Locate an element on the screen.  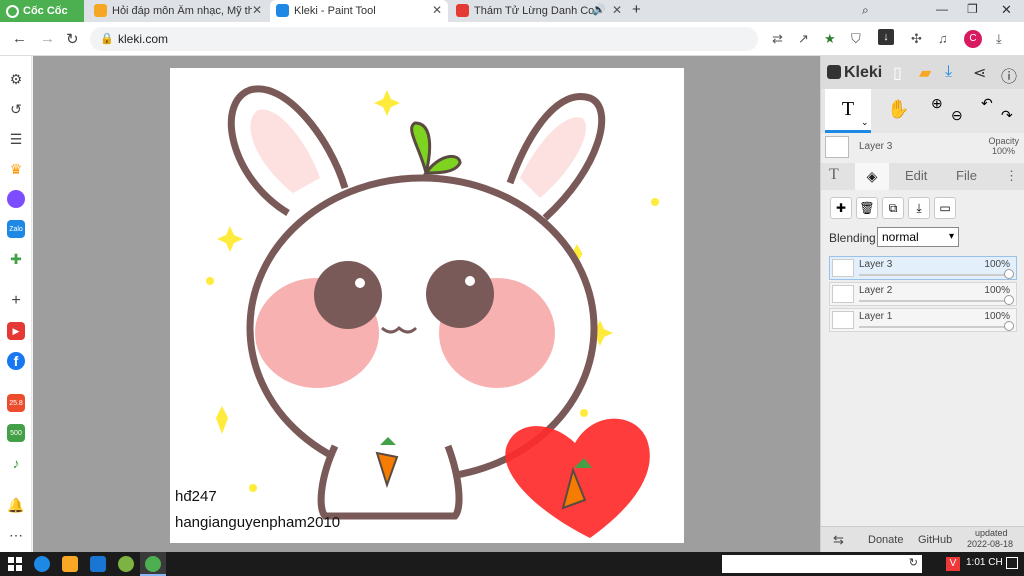
notification-icon is located at coordinates (1012, 563).